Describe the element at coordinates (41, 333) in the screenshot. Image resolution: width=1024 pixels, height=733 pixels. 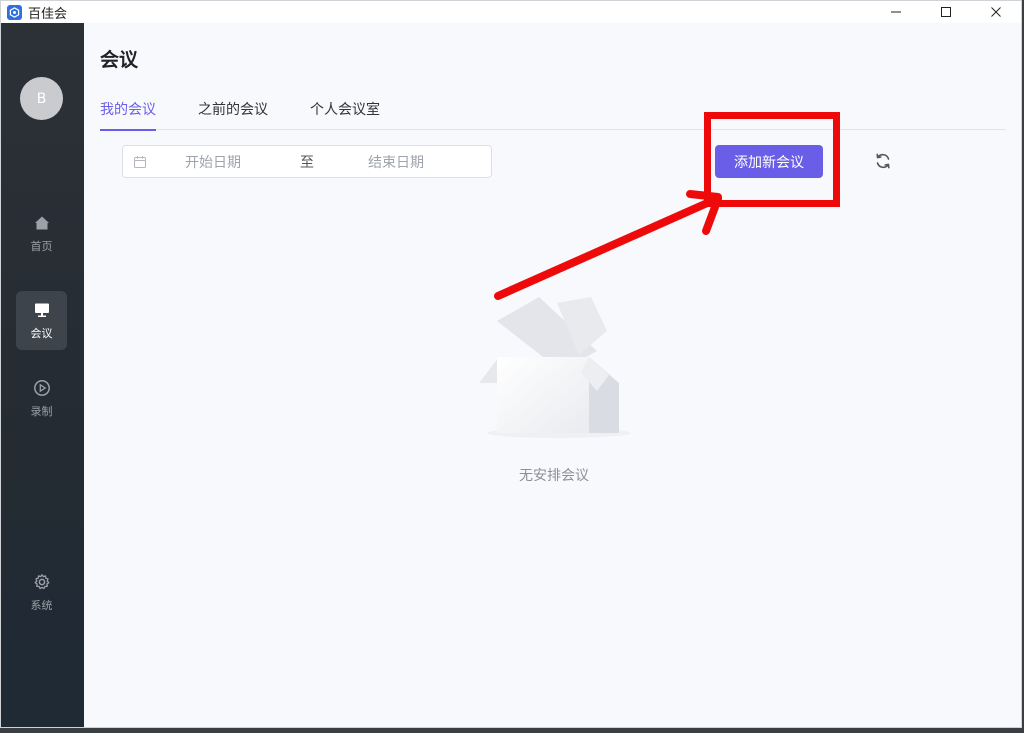
I see `sidebar-item-label: 会议` at that location.